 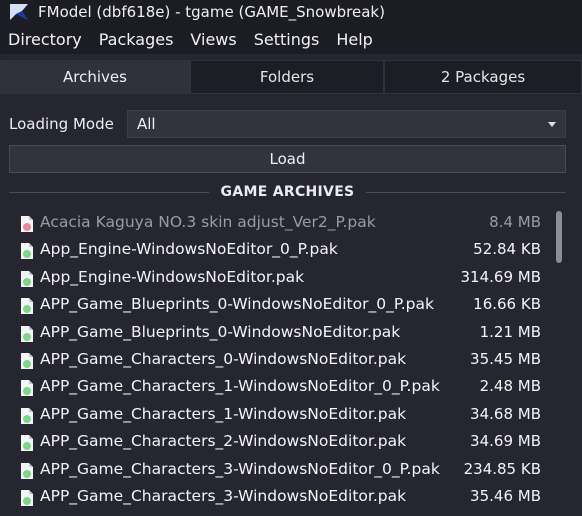 I want to click on file-name: App_Engine-WindowsNoEditor_0_P.pak, so click(x=189, y=249).